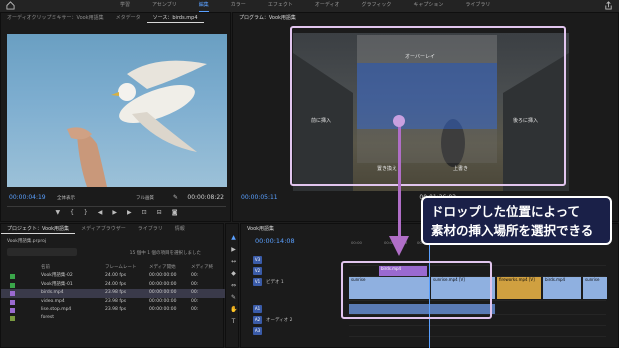  What do you see at coordinates (205, 197) in the screenshot?
I see `source-timecode-duration: 00:00:08:22` at bounding box center [205, 197].